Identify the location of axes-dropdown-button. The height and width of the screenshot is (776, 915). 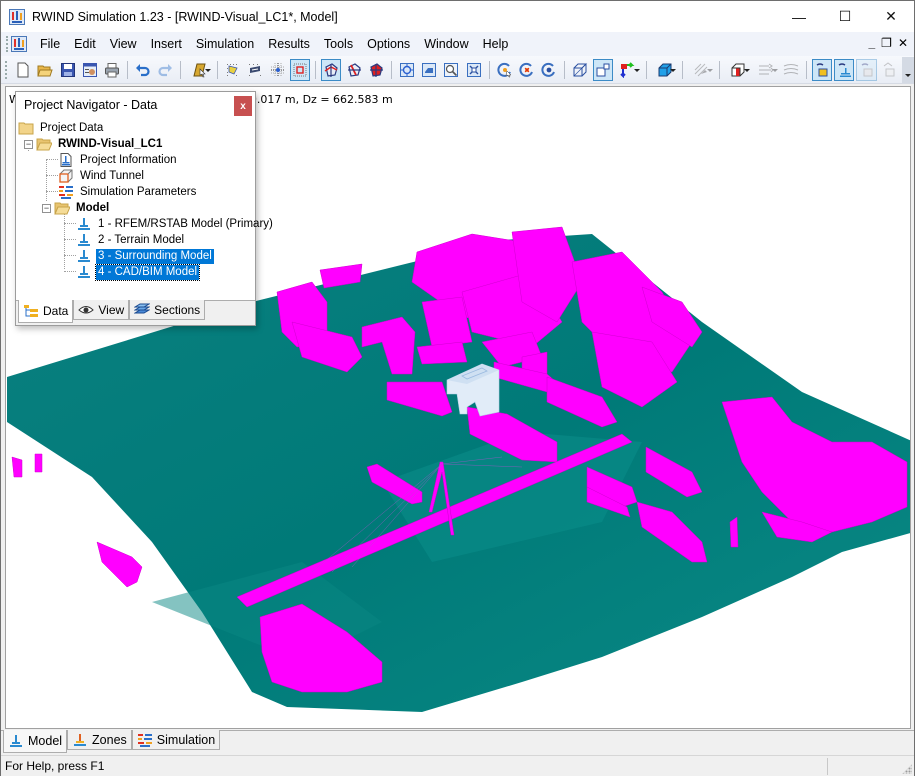
(628, 70).